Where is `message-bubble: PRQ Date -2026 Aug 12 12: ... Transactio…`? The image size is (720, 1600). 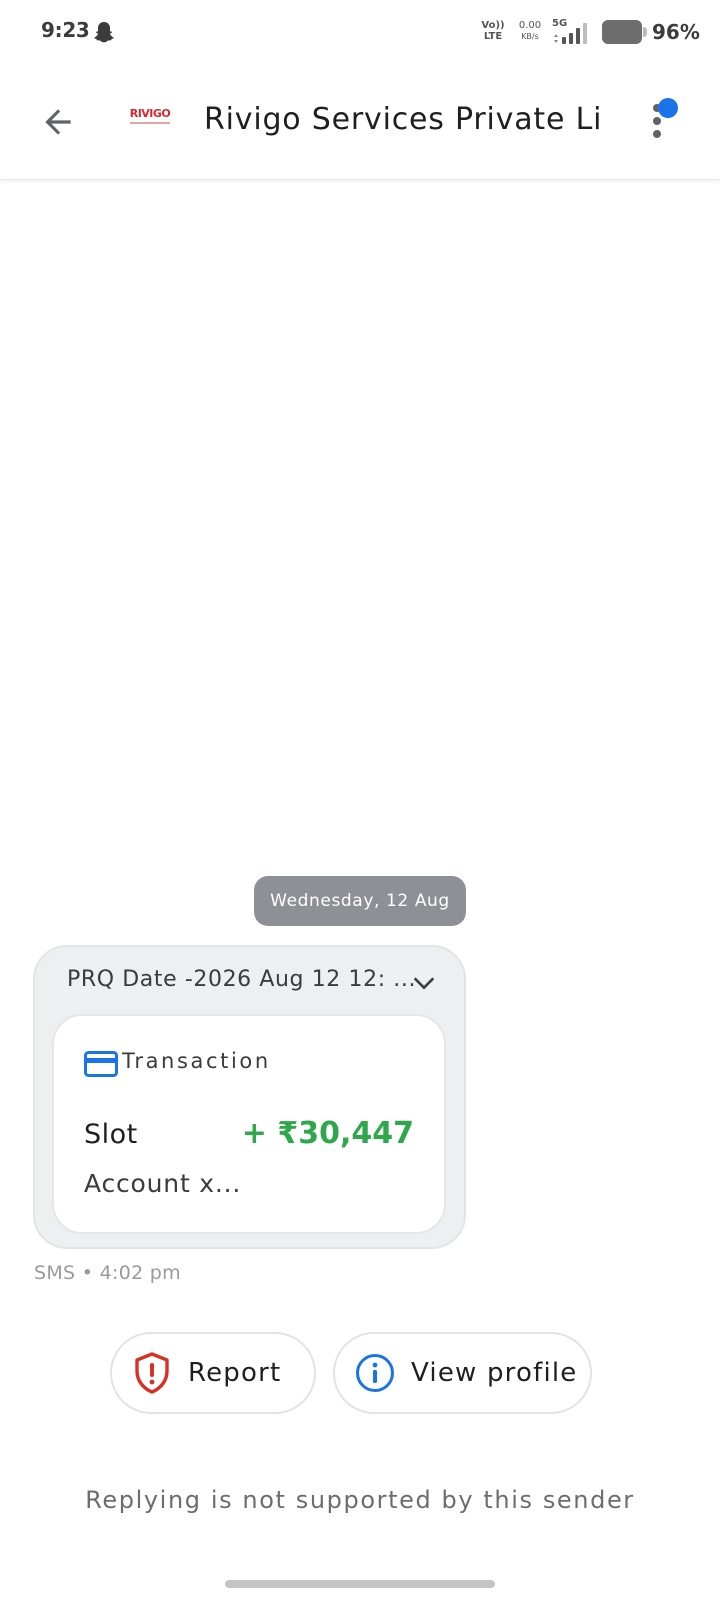 message-bubble: PRQ Date -2026 Aug 12 12: ... Transactio… is located at coordinates (249, 1097).